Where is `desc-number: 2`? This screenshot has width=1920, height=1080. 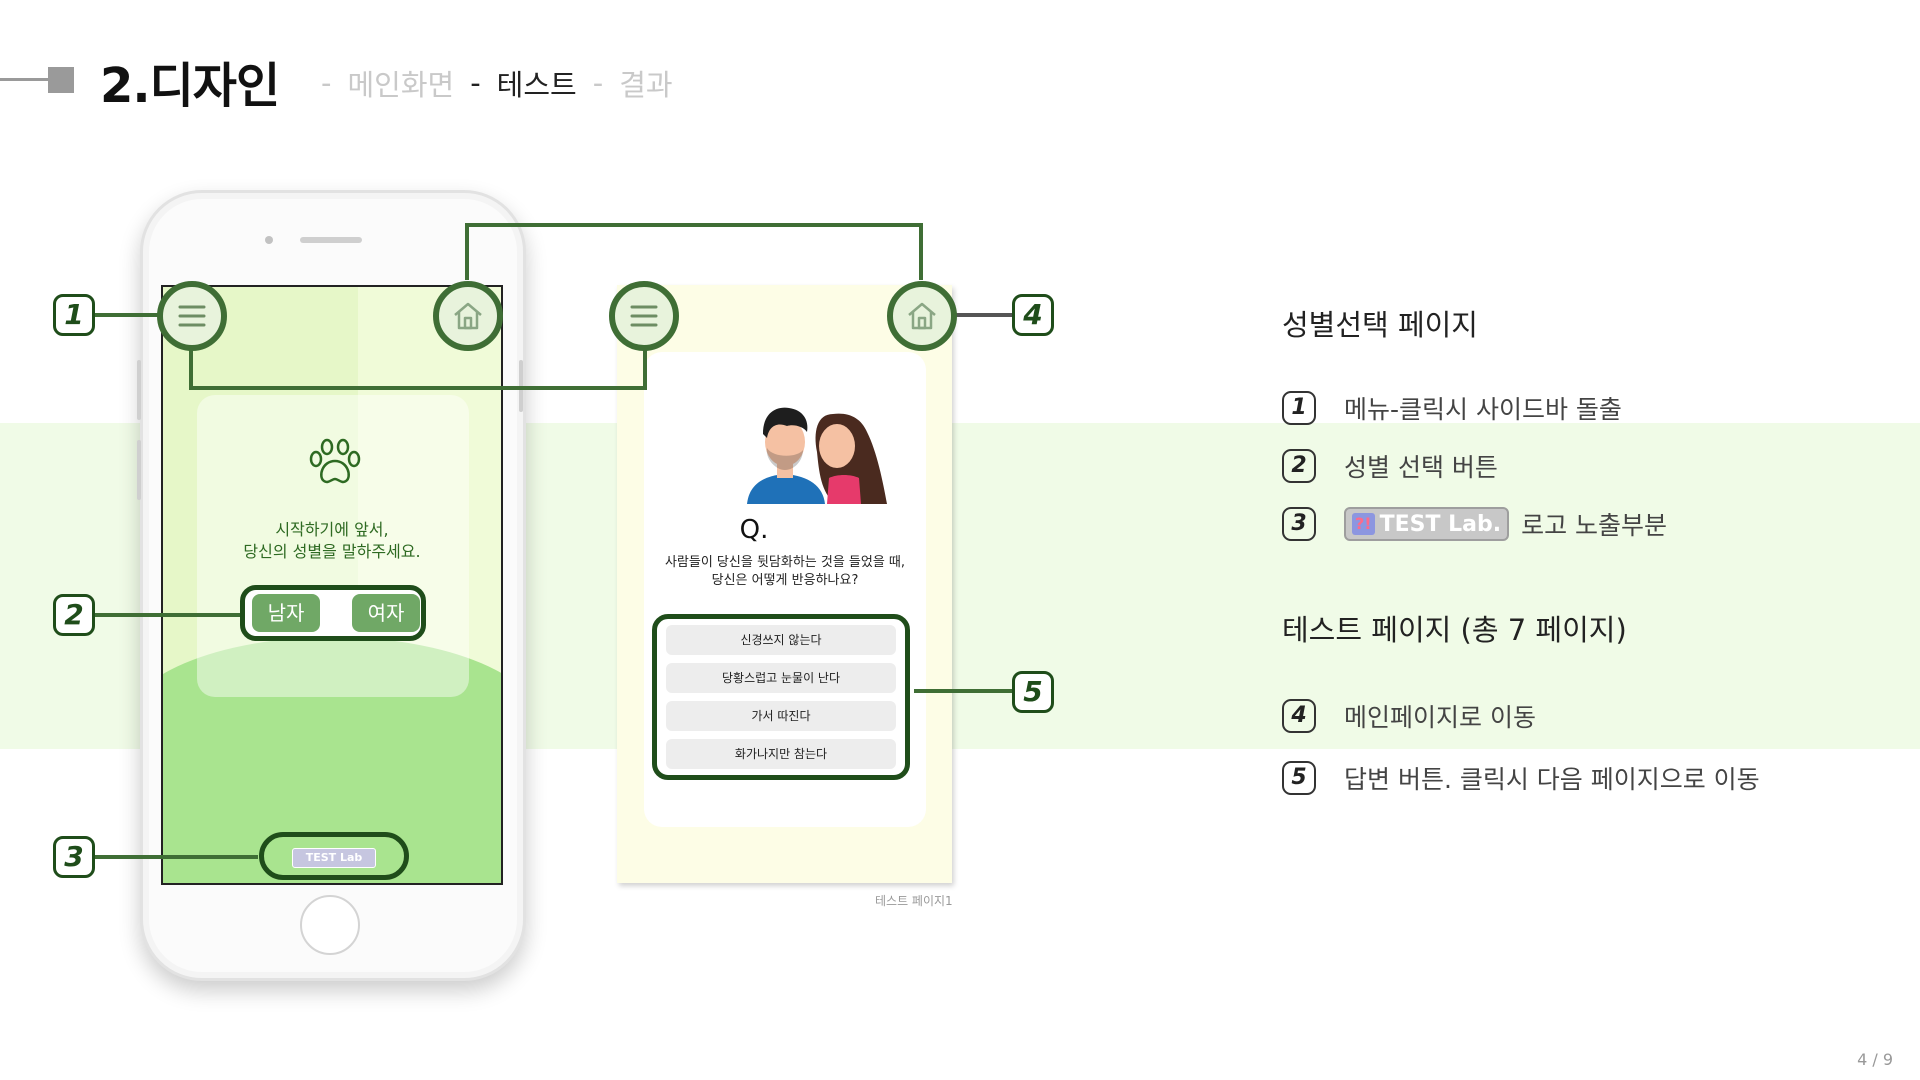
desc-number: 2 is located at coordinates (1299, 466).